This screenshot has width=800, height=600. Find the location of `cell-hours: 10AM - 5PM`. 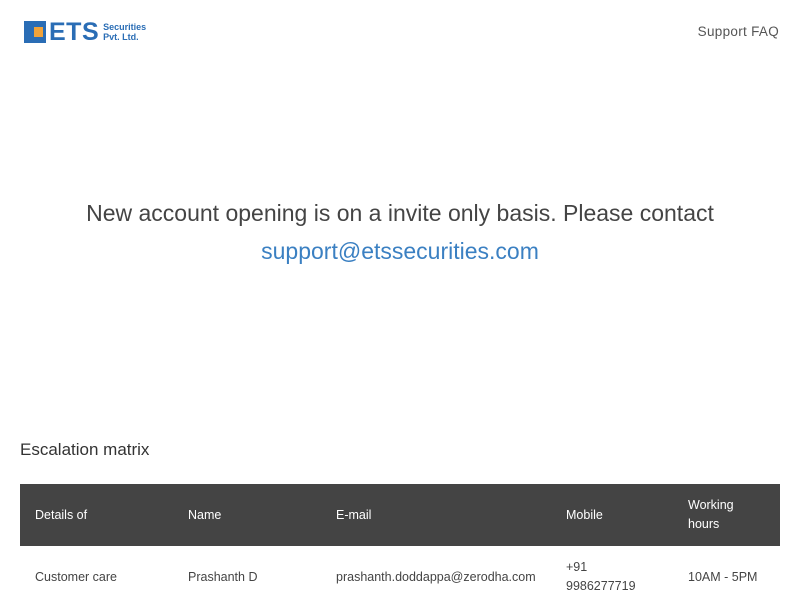

cell-hours: 10AM - 5PM is located at coordinates (723, 576).